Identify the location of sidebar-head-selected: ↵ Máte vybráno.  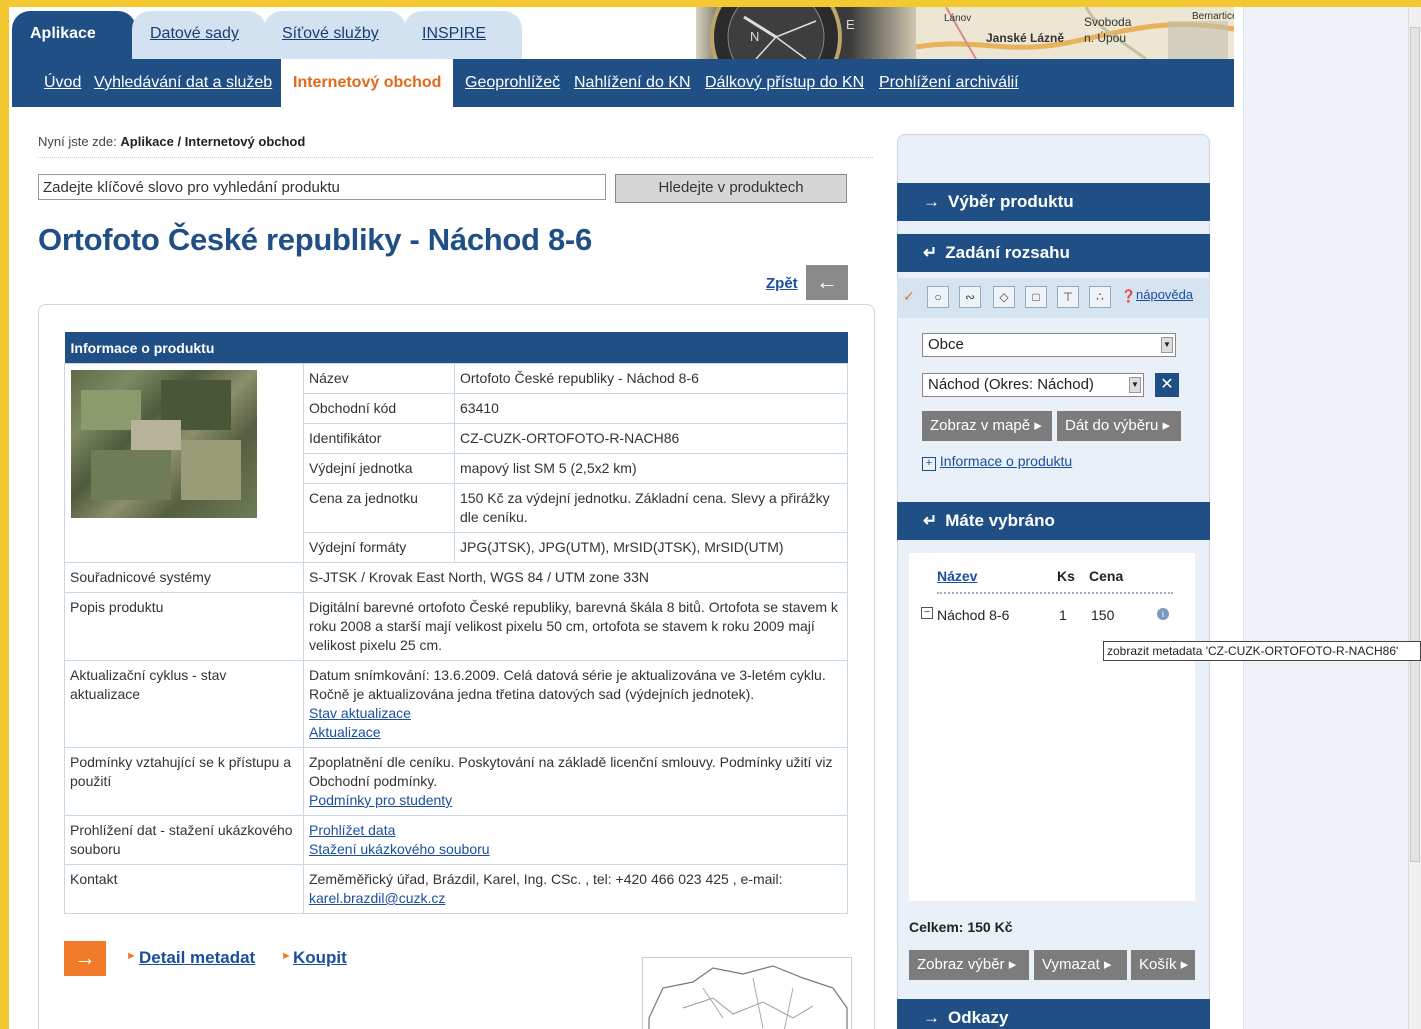
(1053, 521).